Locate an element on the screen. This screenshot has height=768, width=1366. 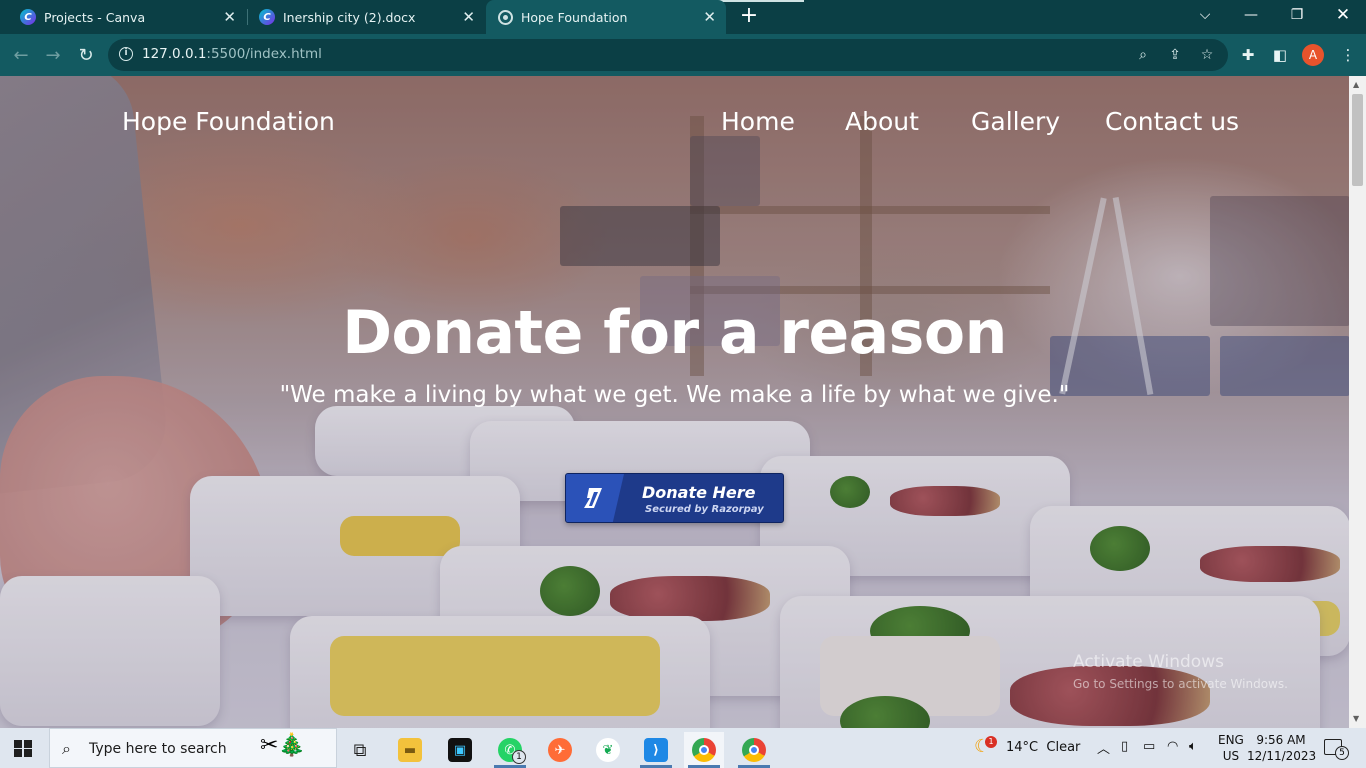
site-brand: Hope Foundation is located at coordinates (228, 121).